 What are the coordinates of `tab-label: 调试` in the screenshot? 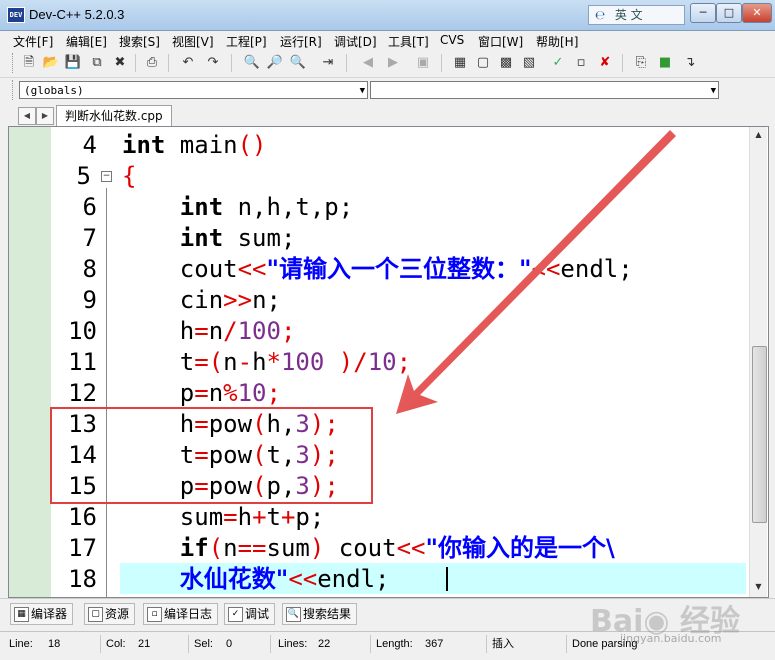 It's located at (257, 614).